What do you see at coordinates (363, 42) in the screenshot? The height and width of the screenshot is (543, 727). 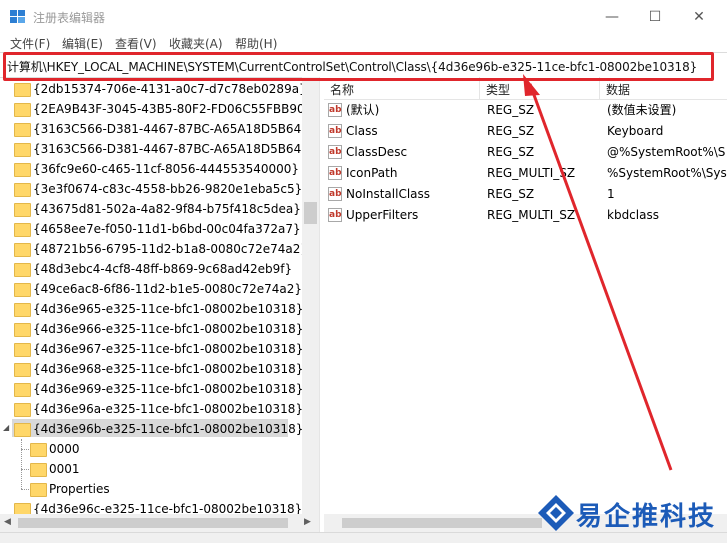 I see `menu-bar: 文件(F) 编辑(E) 查看(V) 收藏夹(A) 帮助(H)` at bounding box center [363, 42].